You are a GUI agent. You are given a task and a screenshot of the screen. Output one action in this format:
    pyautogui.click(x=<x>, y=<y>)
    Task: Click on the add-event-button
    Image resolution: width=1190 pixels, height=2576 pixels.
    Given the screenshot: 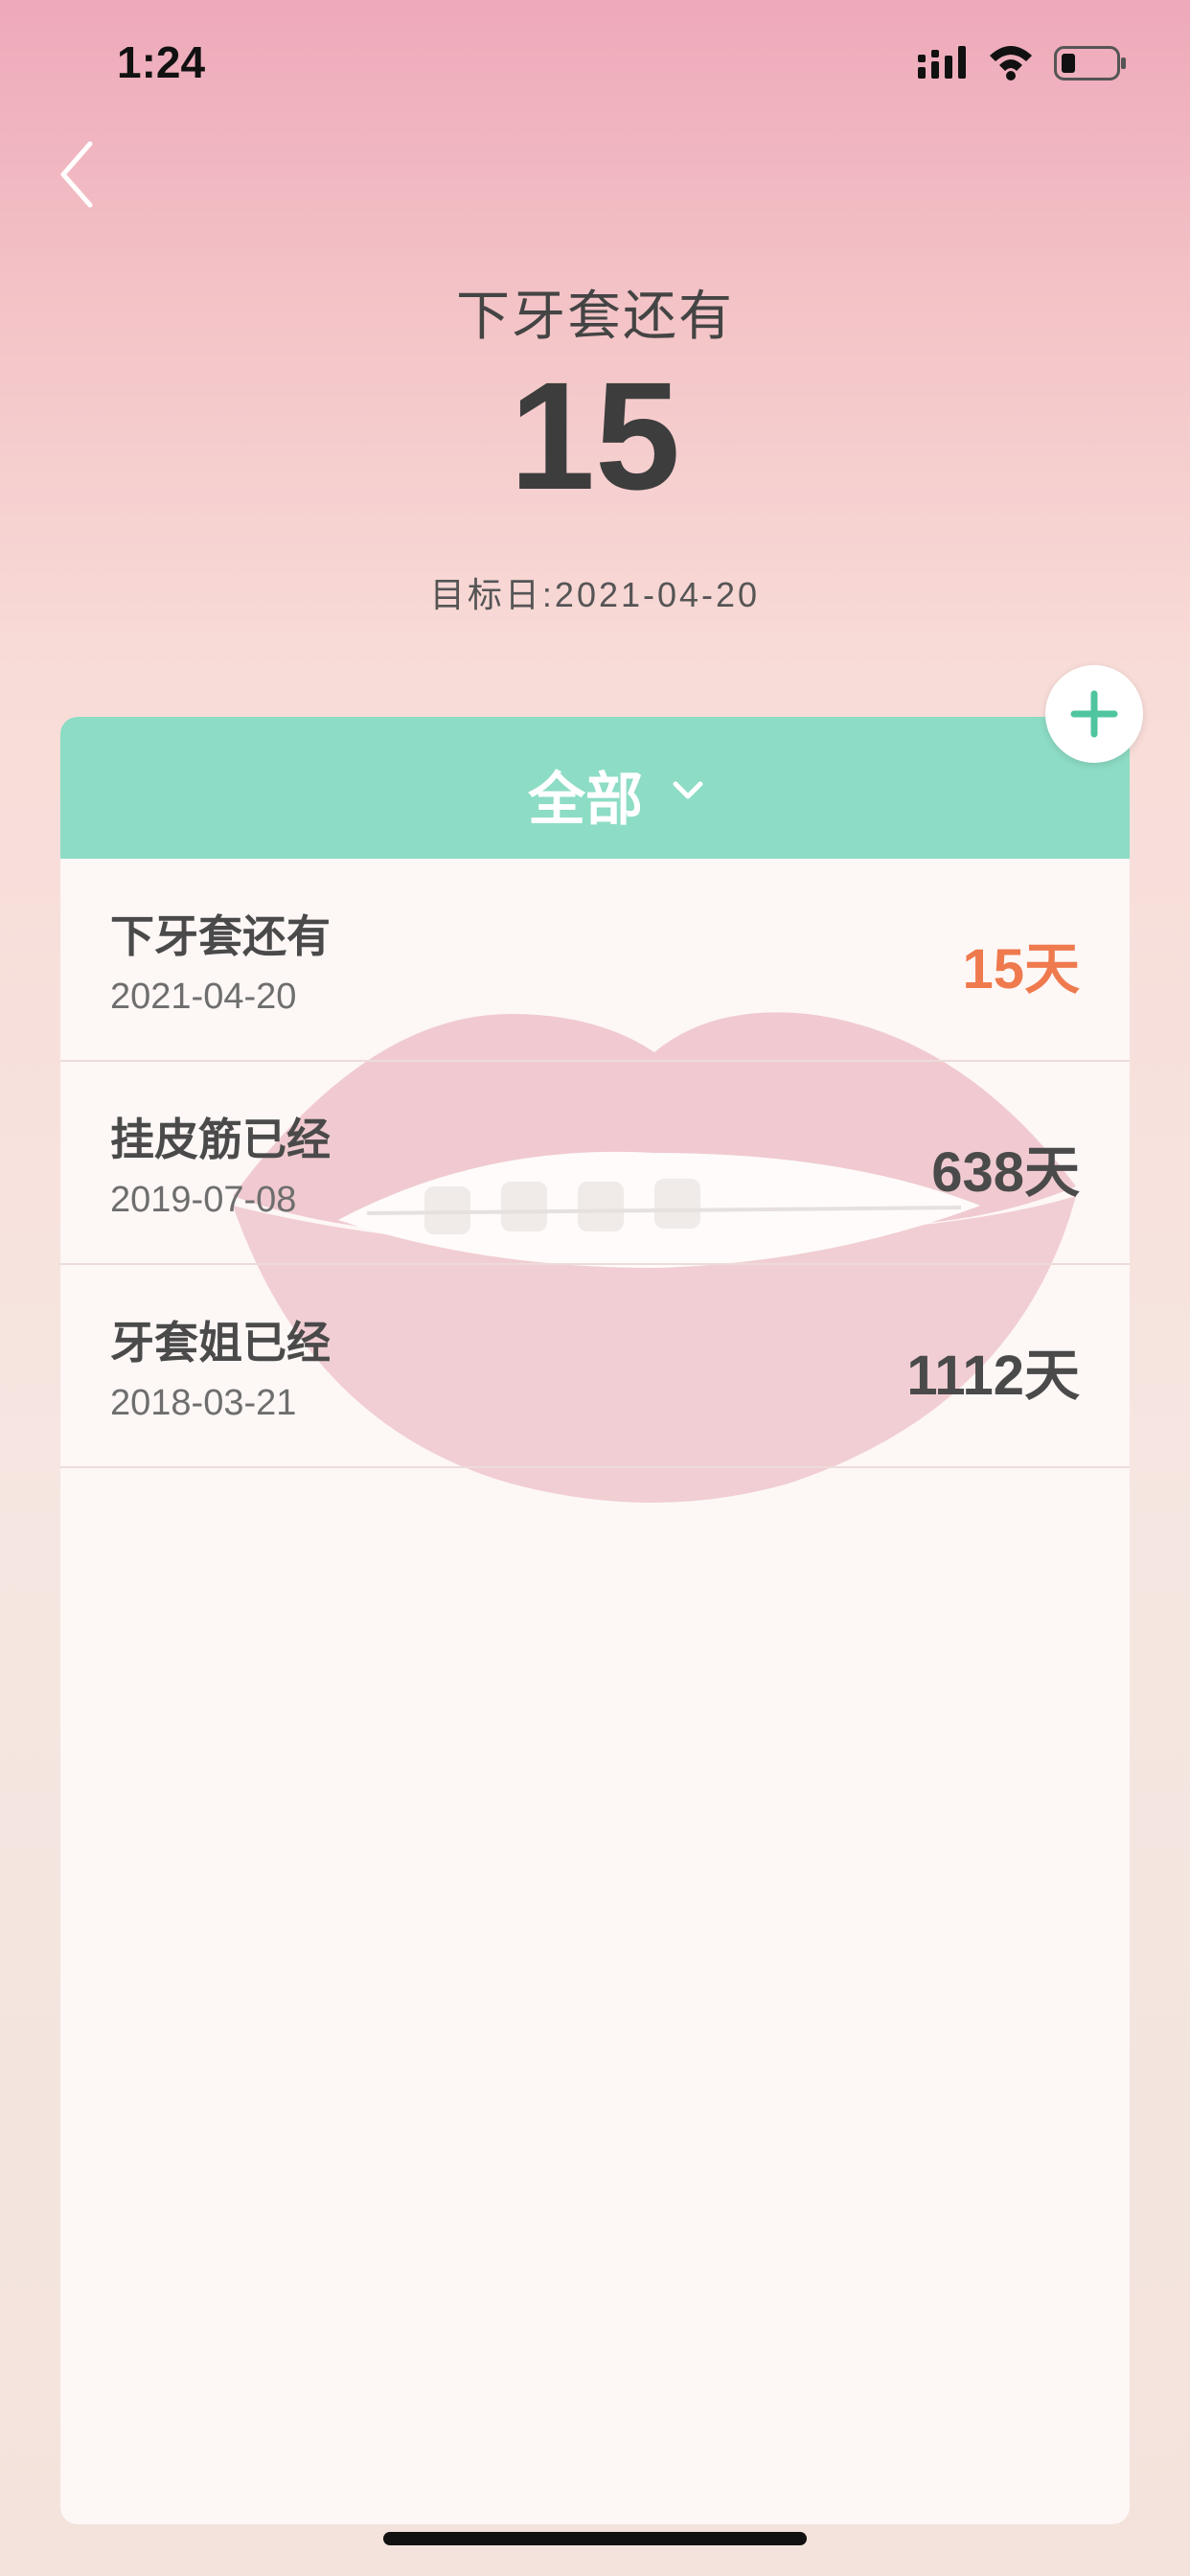 What is the action you would take?
    pyautogui.click(x=1094, y=714)
    